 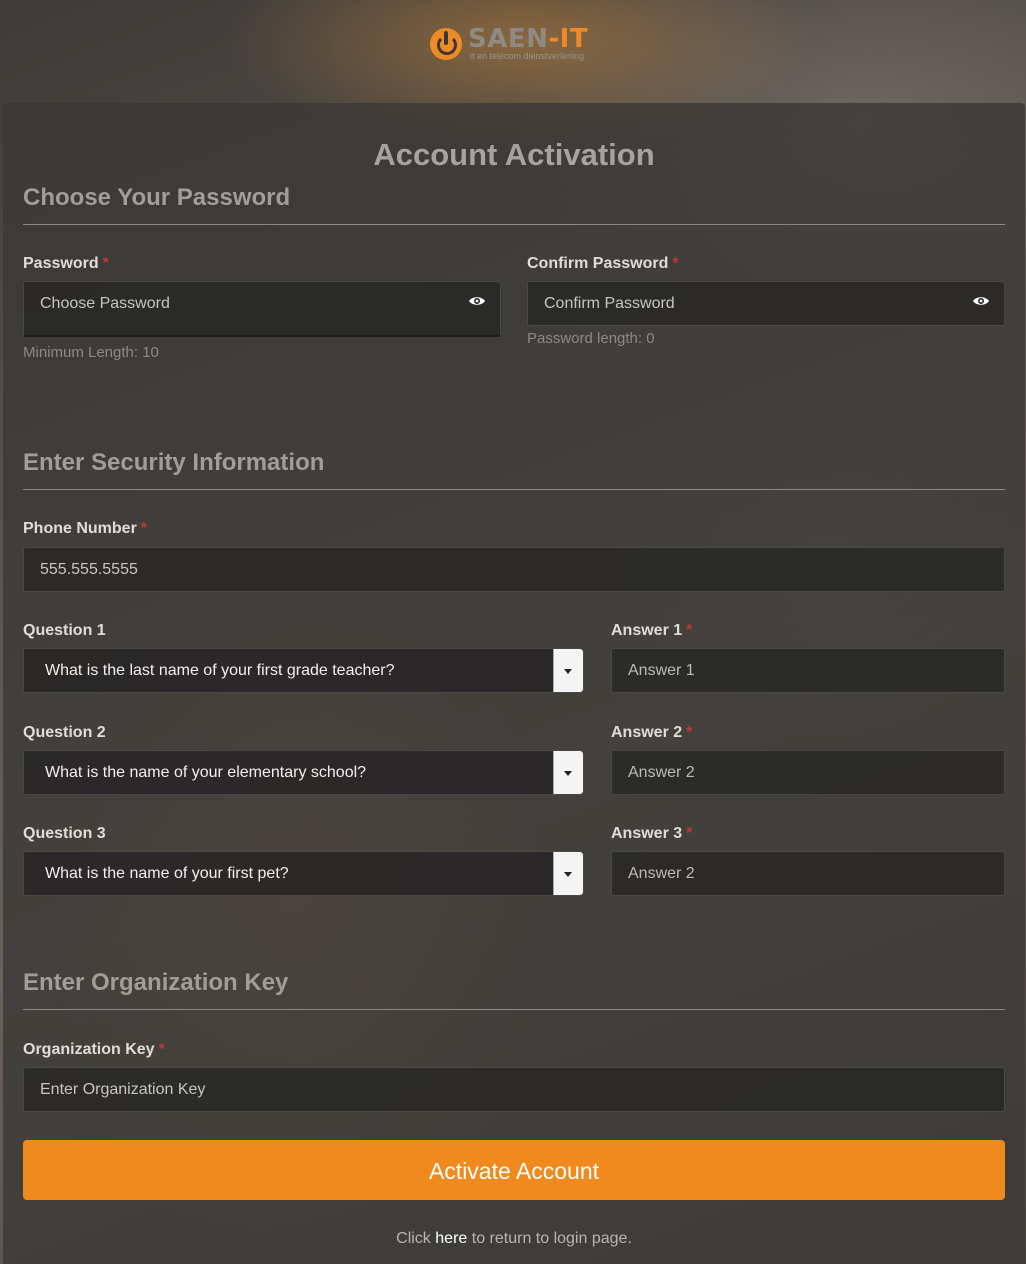 What do you see at coordinates (514, 1089) in the screenshot?
I see `organization-key-field: Enter Organization Key` at bounding box center [514, 1089].